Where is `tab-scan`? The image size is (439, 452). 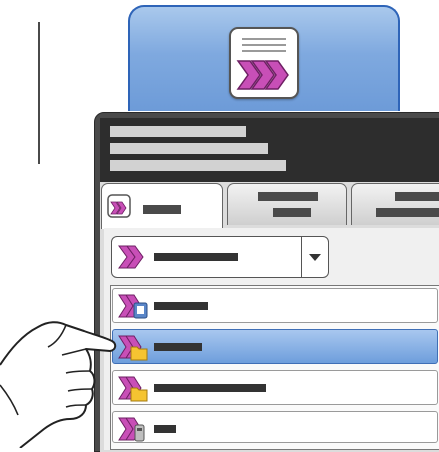 tab-scan is located at coordinates (162, 206).